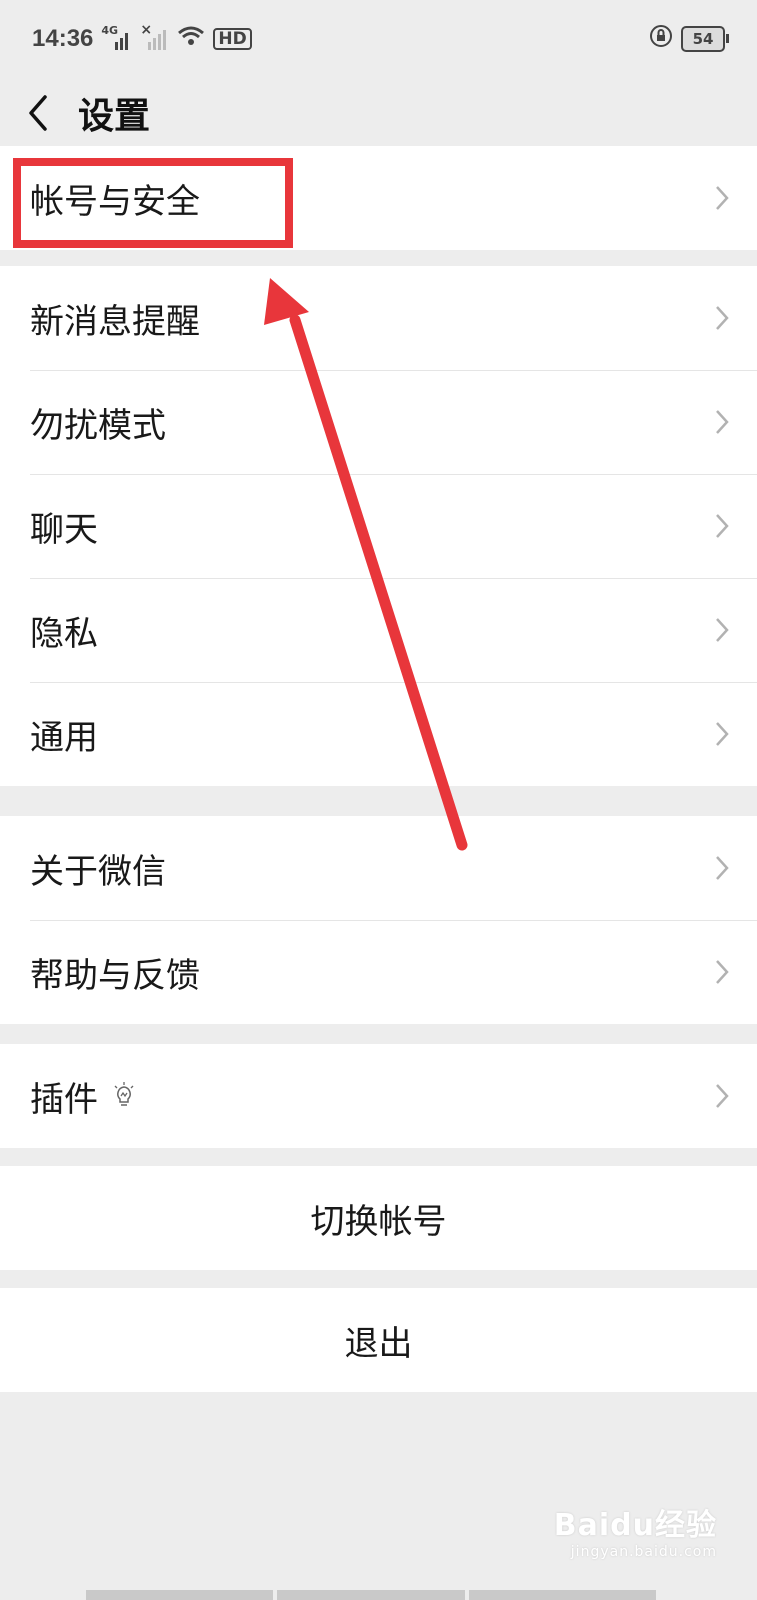 This screenshot has height=1600, width=757. Describe the element at coordinates (114, 116) in the screenshot. I see `page-title: 设置` at that location.